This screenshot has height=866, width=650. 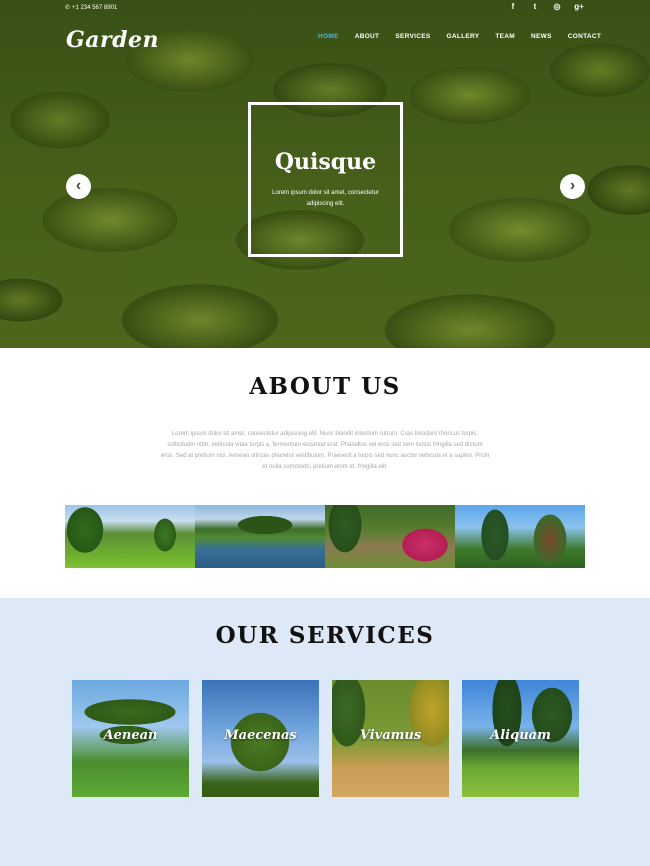 I want to click on nav-team: TEAM, so click(x=505, y=36).